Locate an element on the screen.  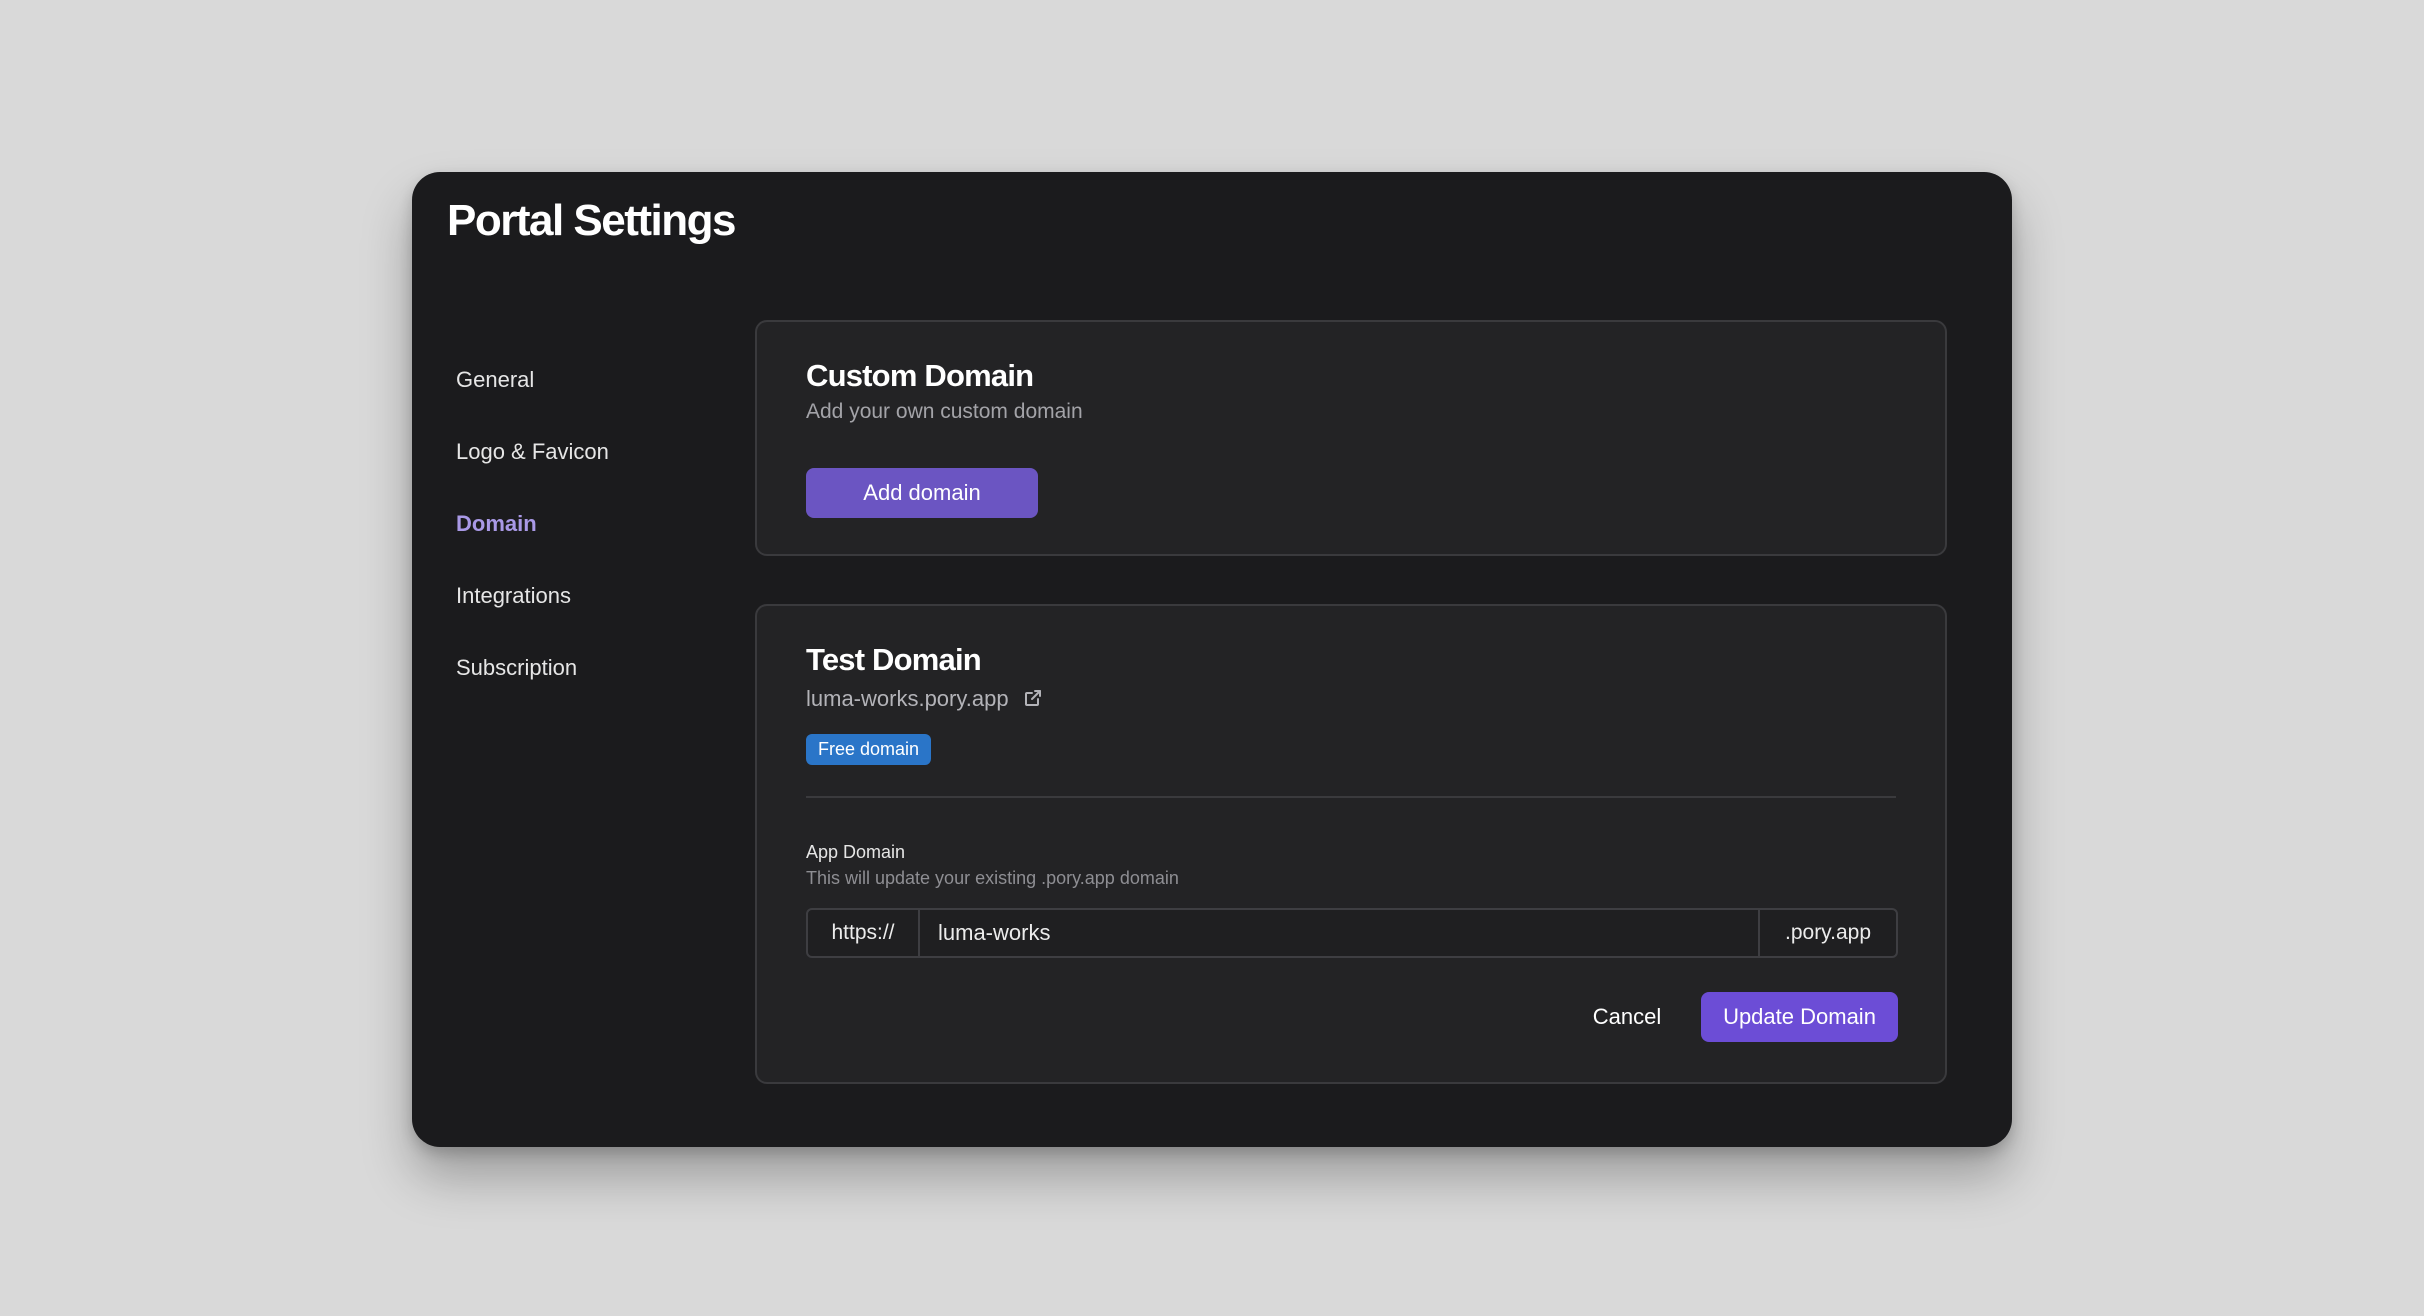
page-title: Portal Settings is located at coordinates (592, 220).